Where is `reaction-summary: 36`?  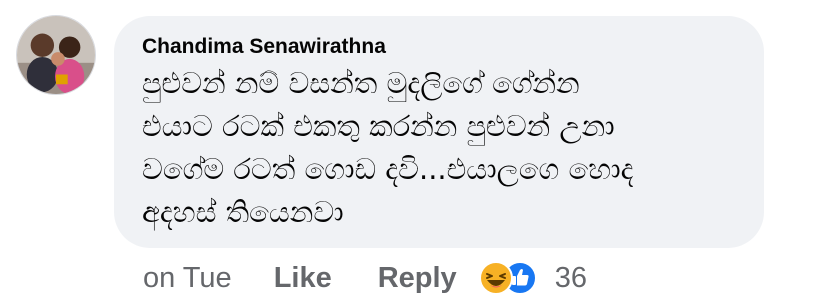 reaction-summary: 36 is located at coordinates (532, 278).